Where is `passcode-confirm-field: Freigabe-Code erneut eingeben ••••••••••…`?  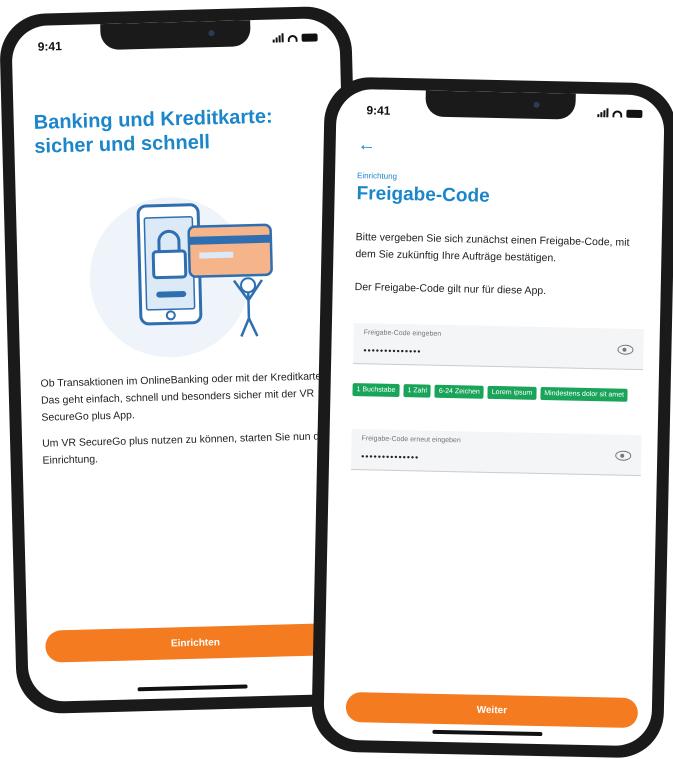
passcode-confirm-field: Freigabe-Code erneut eingeben ••••••••••… is located at coordinates (496, 453).